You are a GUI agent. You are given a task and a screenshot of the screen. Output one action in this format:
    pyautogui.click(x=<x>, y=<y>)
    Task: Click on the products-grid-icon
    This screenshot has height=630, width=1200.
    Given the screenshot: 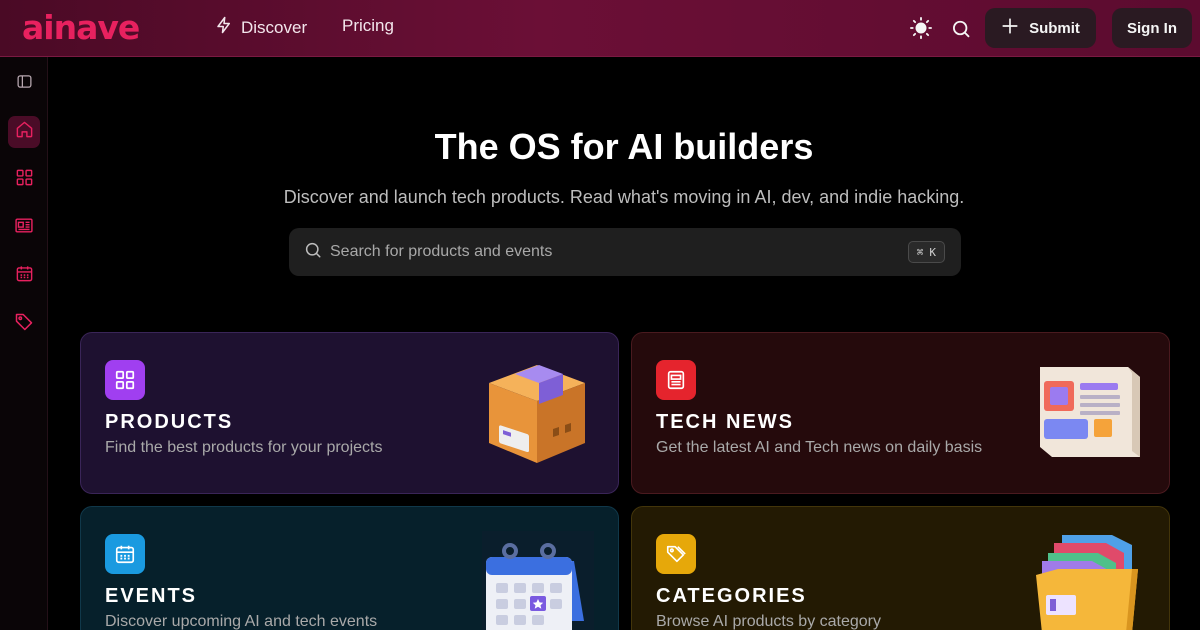 What is the action you would take?
    pyautogui.click(x=125, y=380)
    